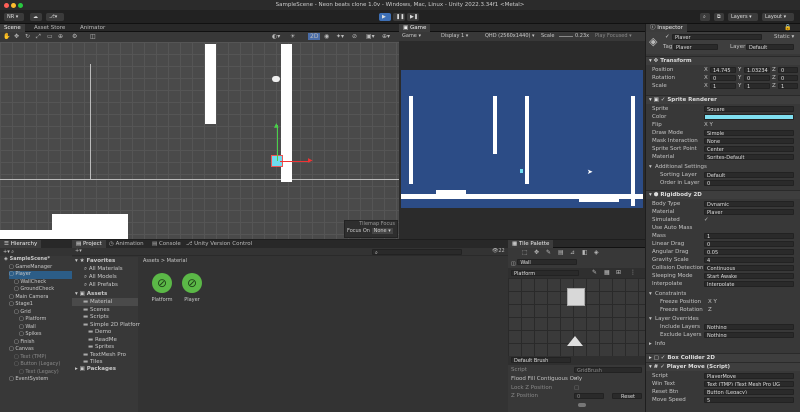 This screenshot has height=412, width=800. What do you see at coordinates (749, 335) in the screenshot?
I see `exclude-layers-dropdown: Nothing` at bounding box center [749, 335].